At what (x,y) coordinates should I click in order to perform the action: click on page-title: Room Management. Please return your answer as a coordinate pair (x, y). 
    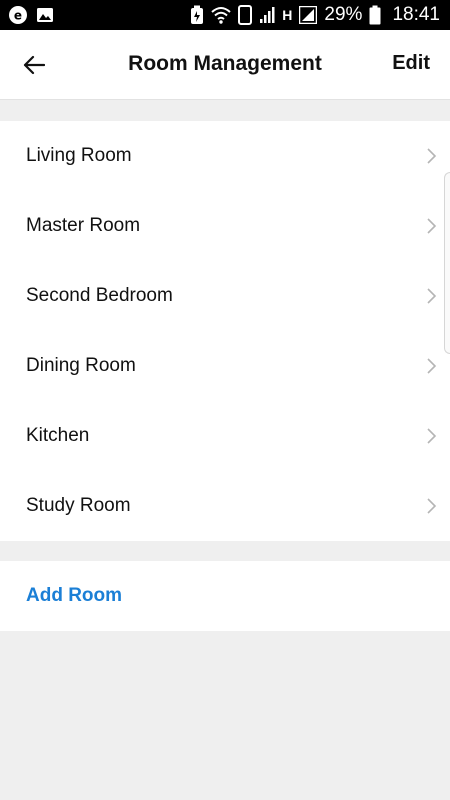
    Looking at the image, I should click on (225, 63).